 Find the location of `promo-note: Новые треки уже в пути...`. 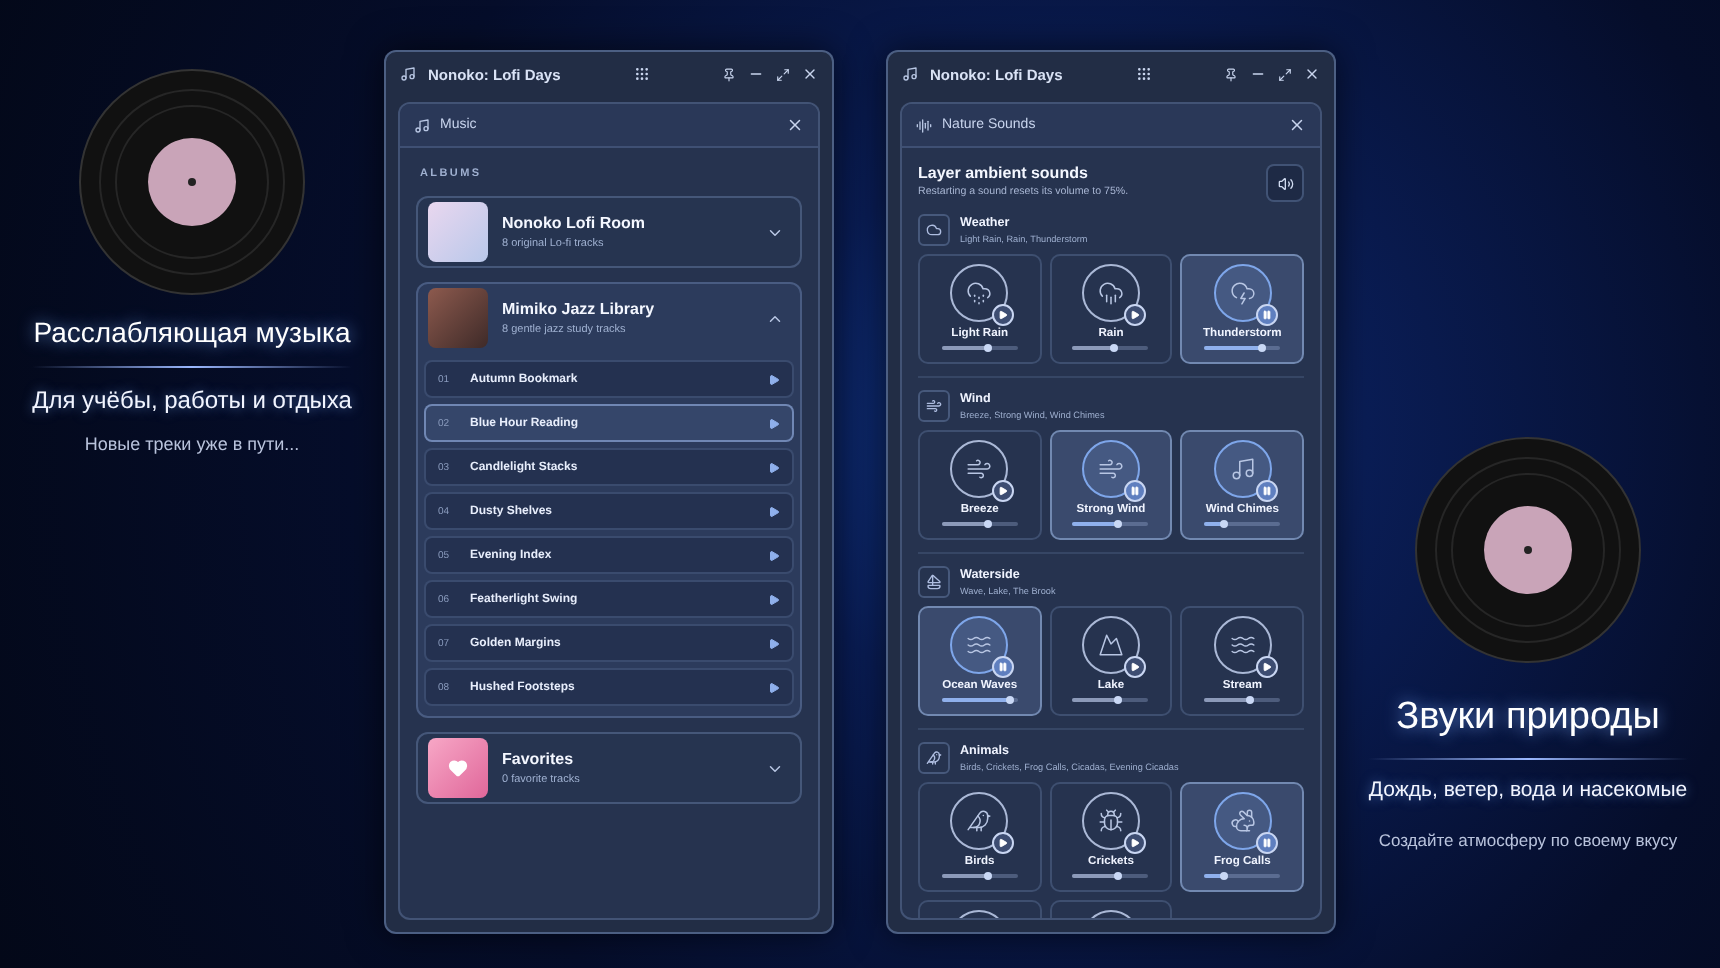

promo-note: Новые треки уже в пути... is located at coordinates (192, 444).